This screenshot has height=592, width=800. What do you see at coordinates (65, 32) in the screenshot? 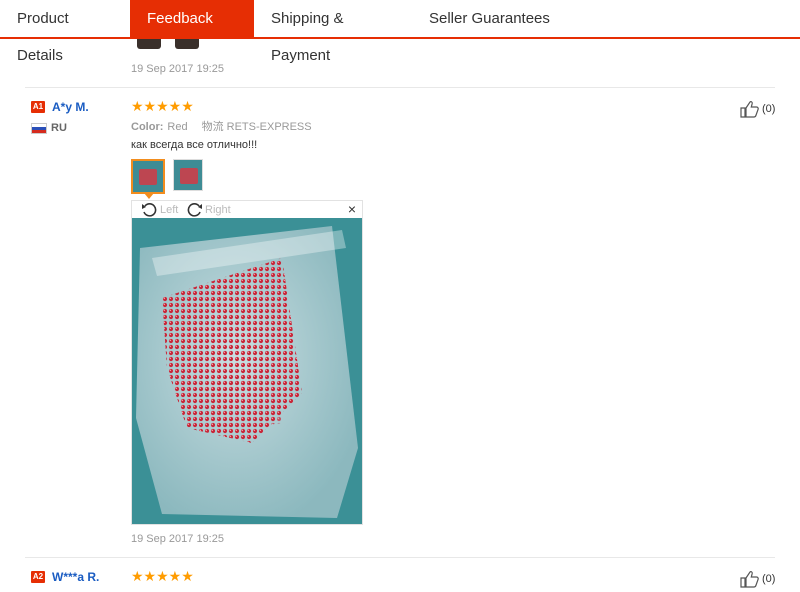
I see `tab-product-details: Product Details` at bounding box center [65, 32].